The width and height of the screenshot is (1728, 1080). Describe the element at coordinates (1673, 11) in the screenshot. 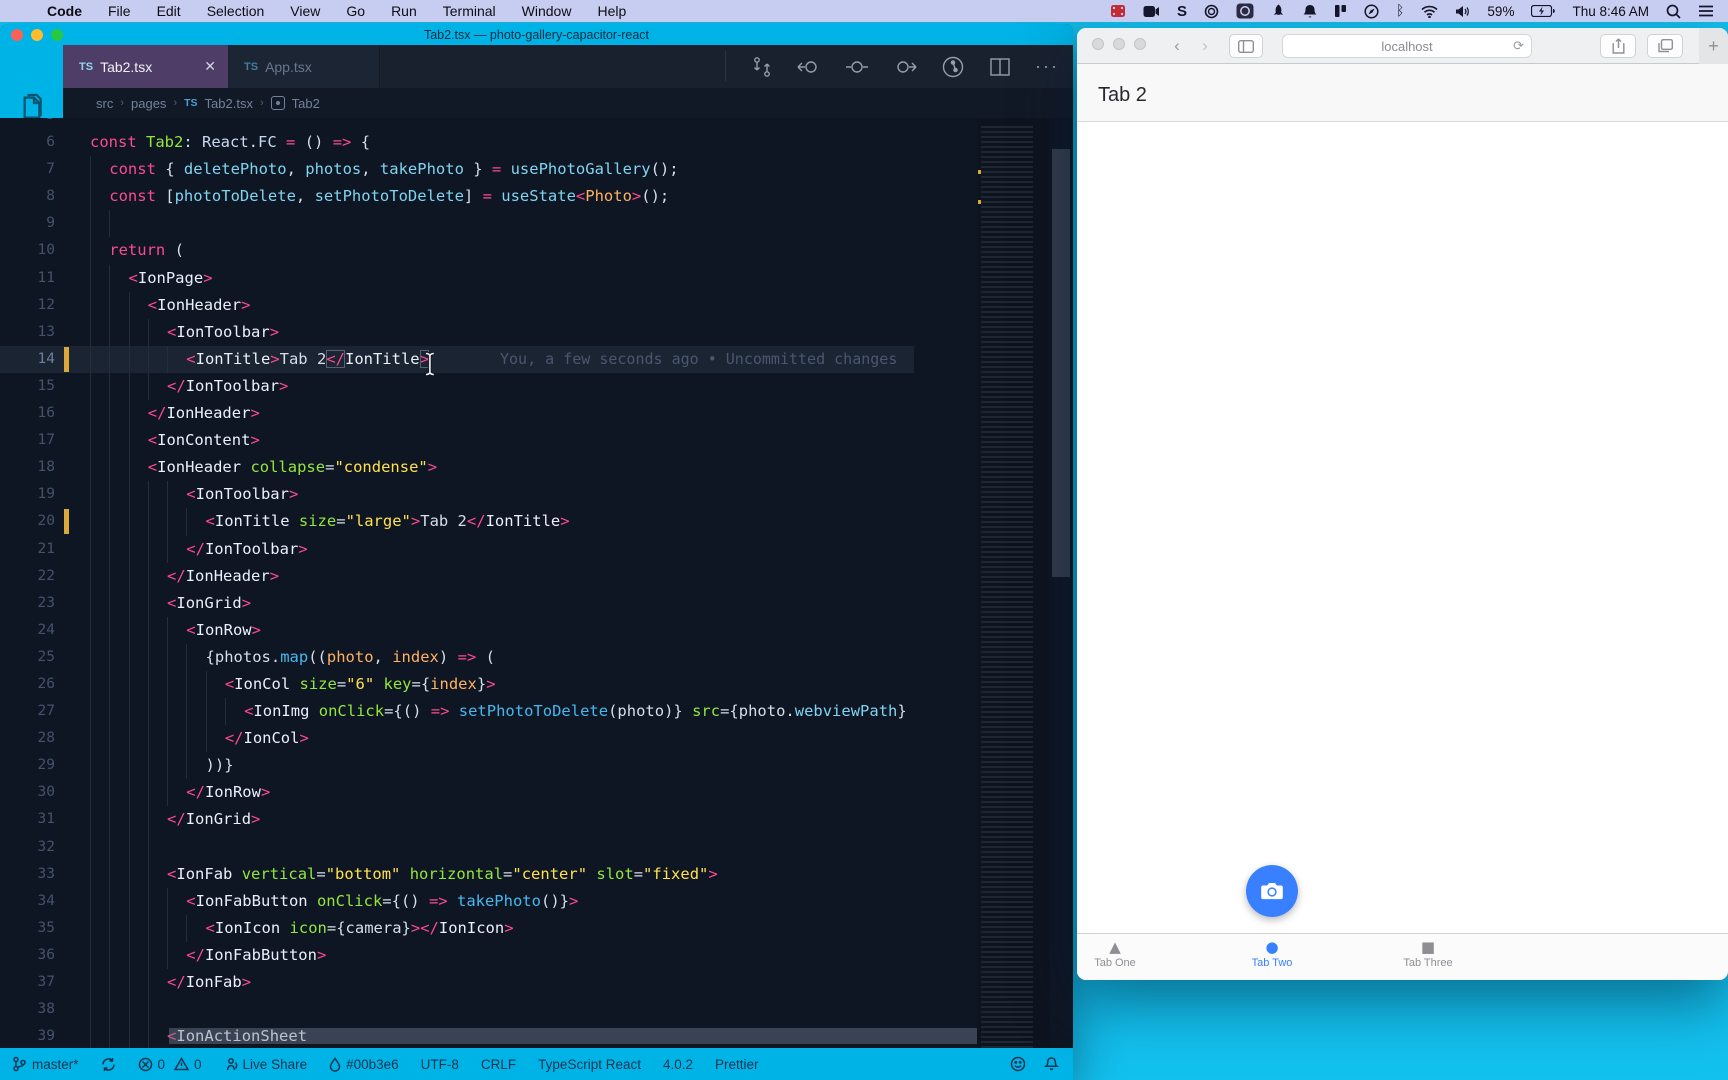

I see `spotlight-search-icon` at that location.